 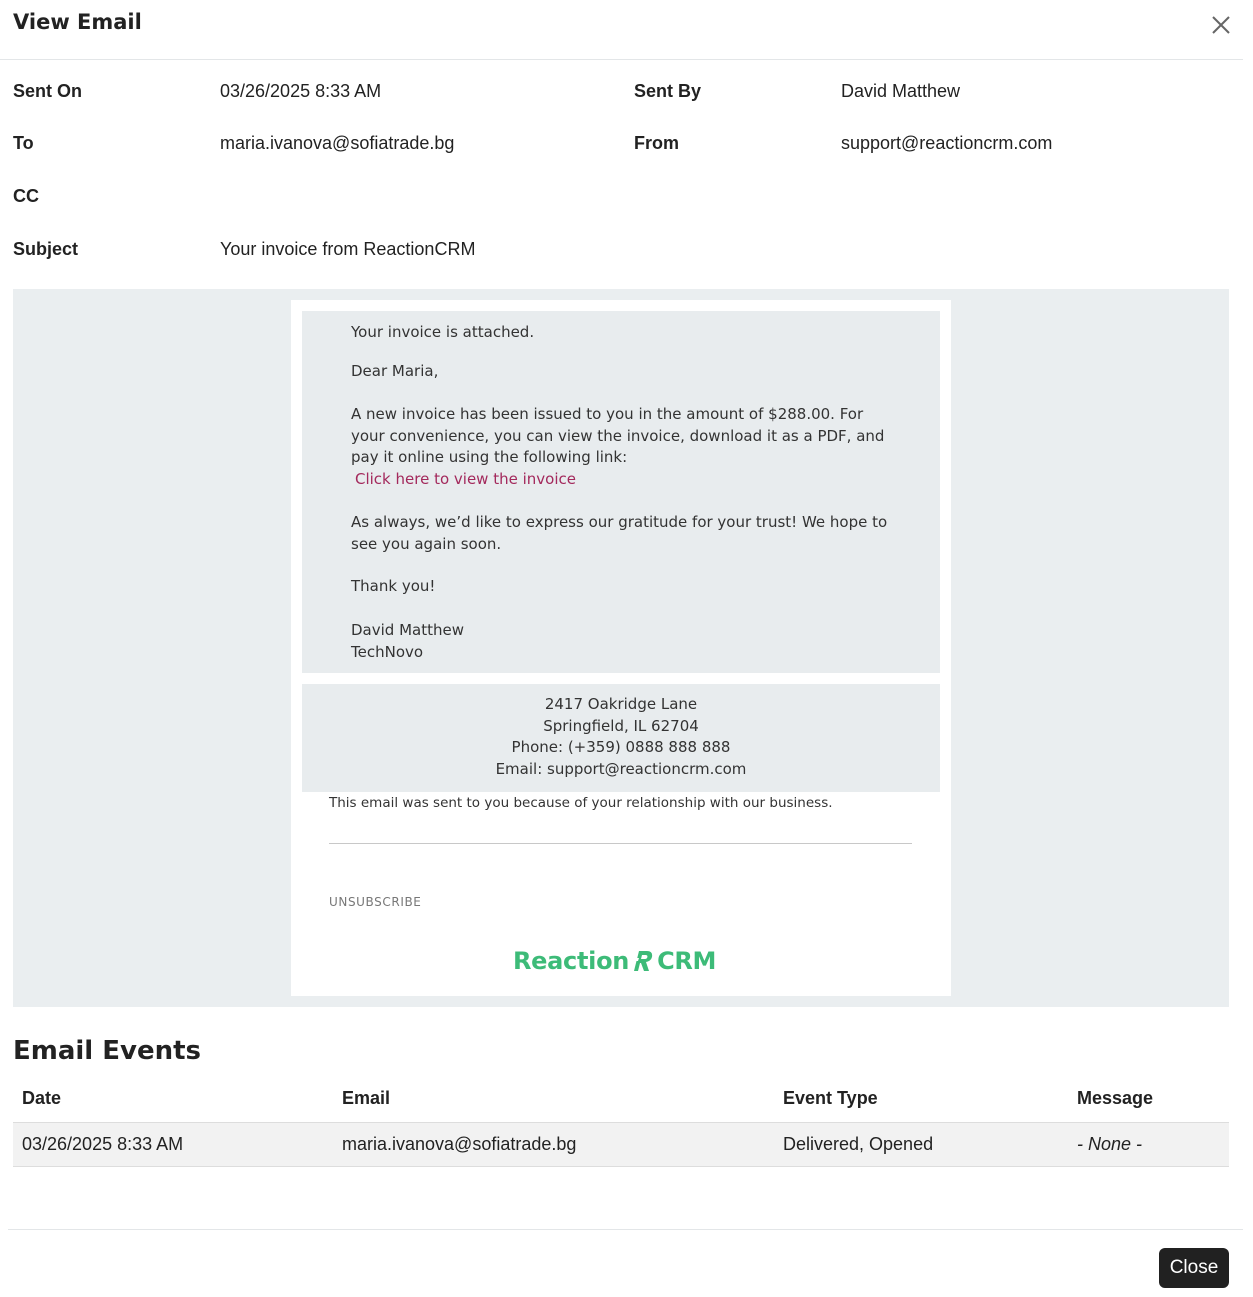 What do you see at coordinates (1221, 25) in the screenshot?
I see `close-icon` at bounding box center [1221, 25].